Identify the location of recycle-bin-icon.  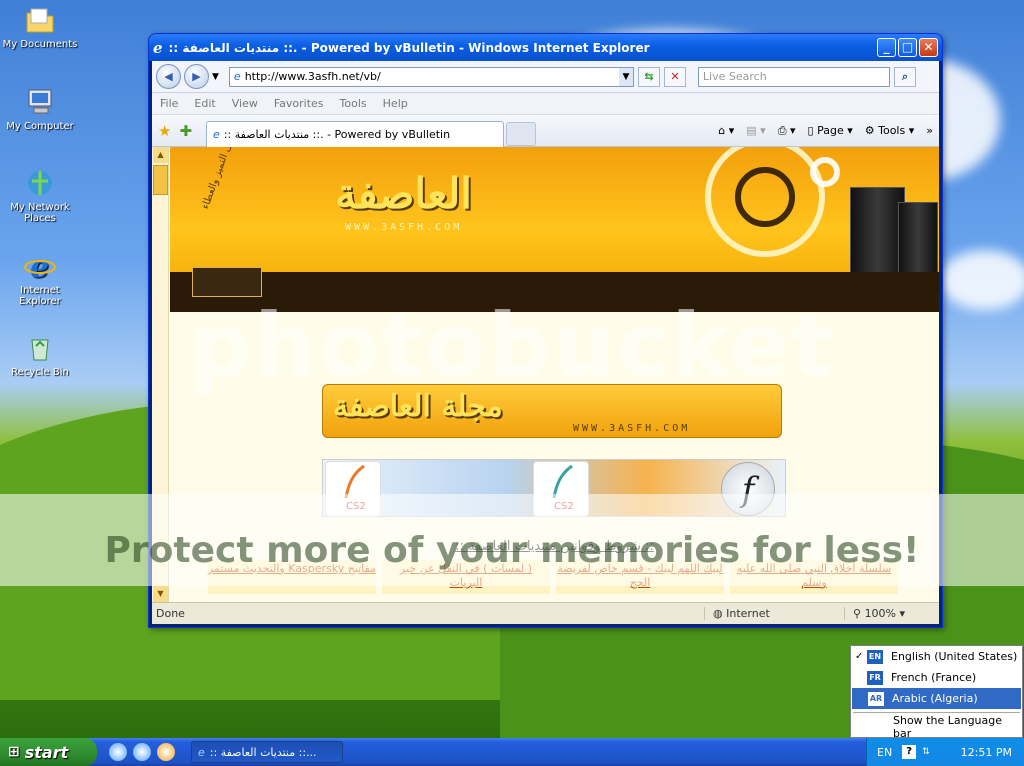
(40, 348).